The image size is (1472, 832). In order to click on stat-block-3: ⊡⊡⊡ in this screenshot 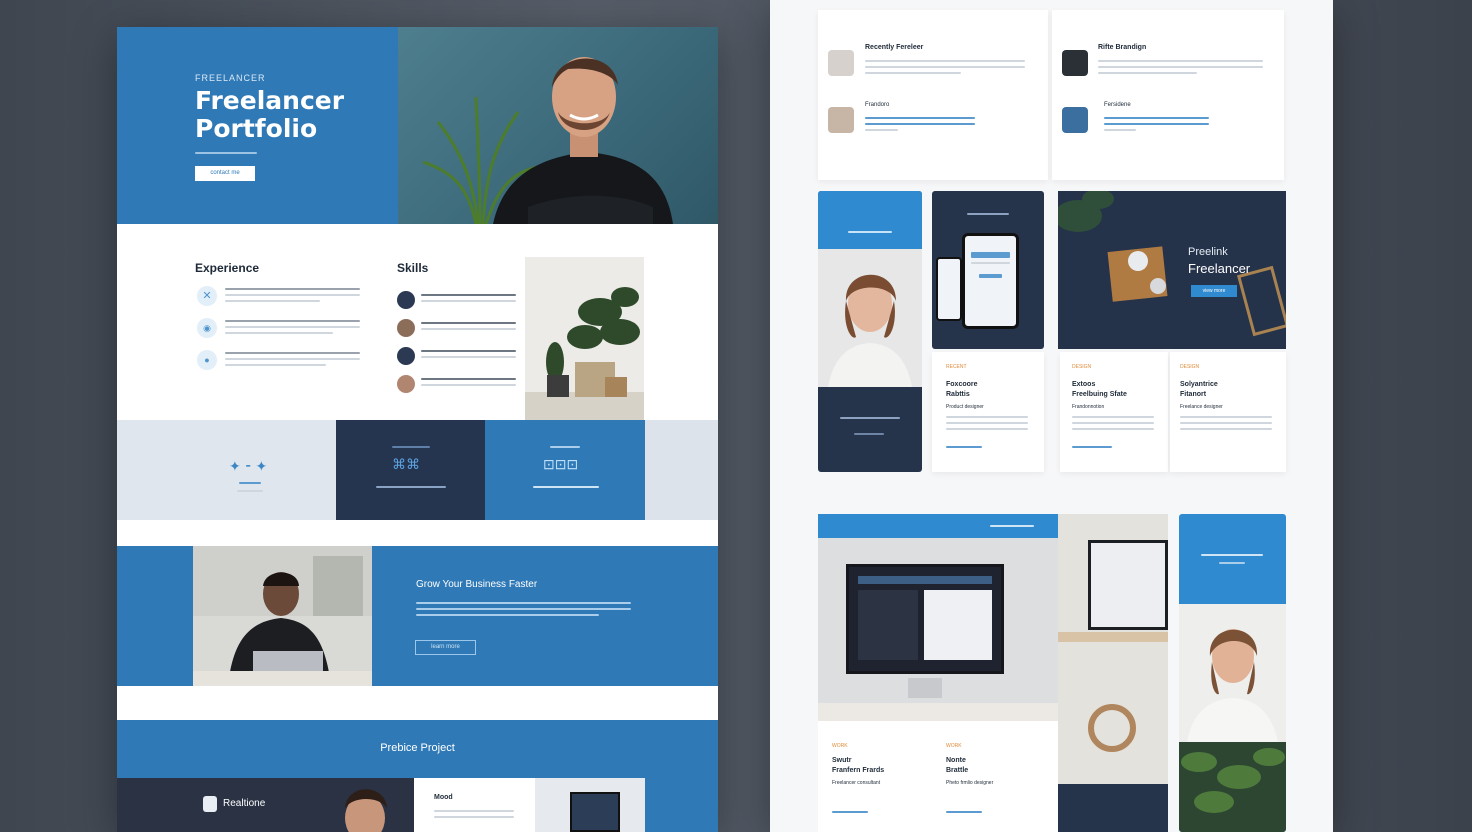, I will do `click(565, 470)`.